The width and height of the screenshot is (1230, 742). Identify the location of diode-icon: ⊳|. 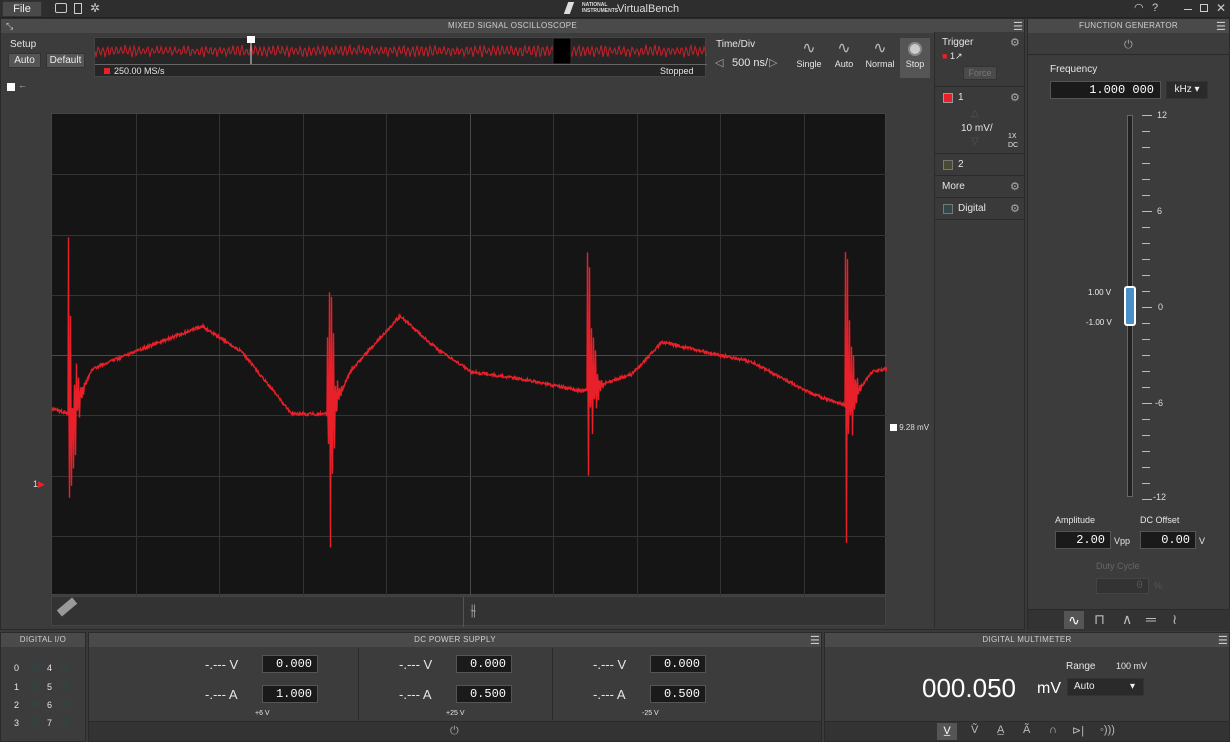
(1078, 730).